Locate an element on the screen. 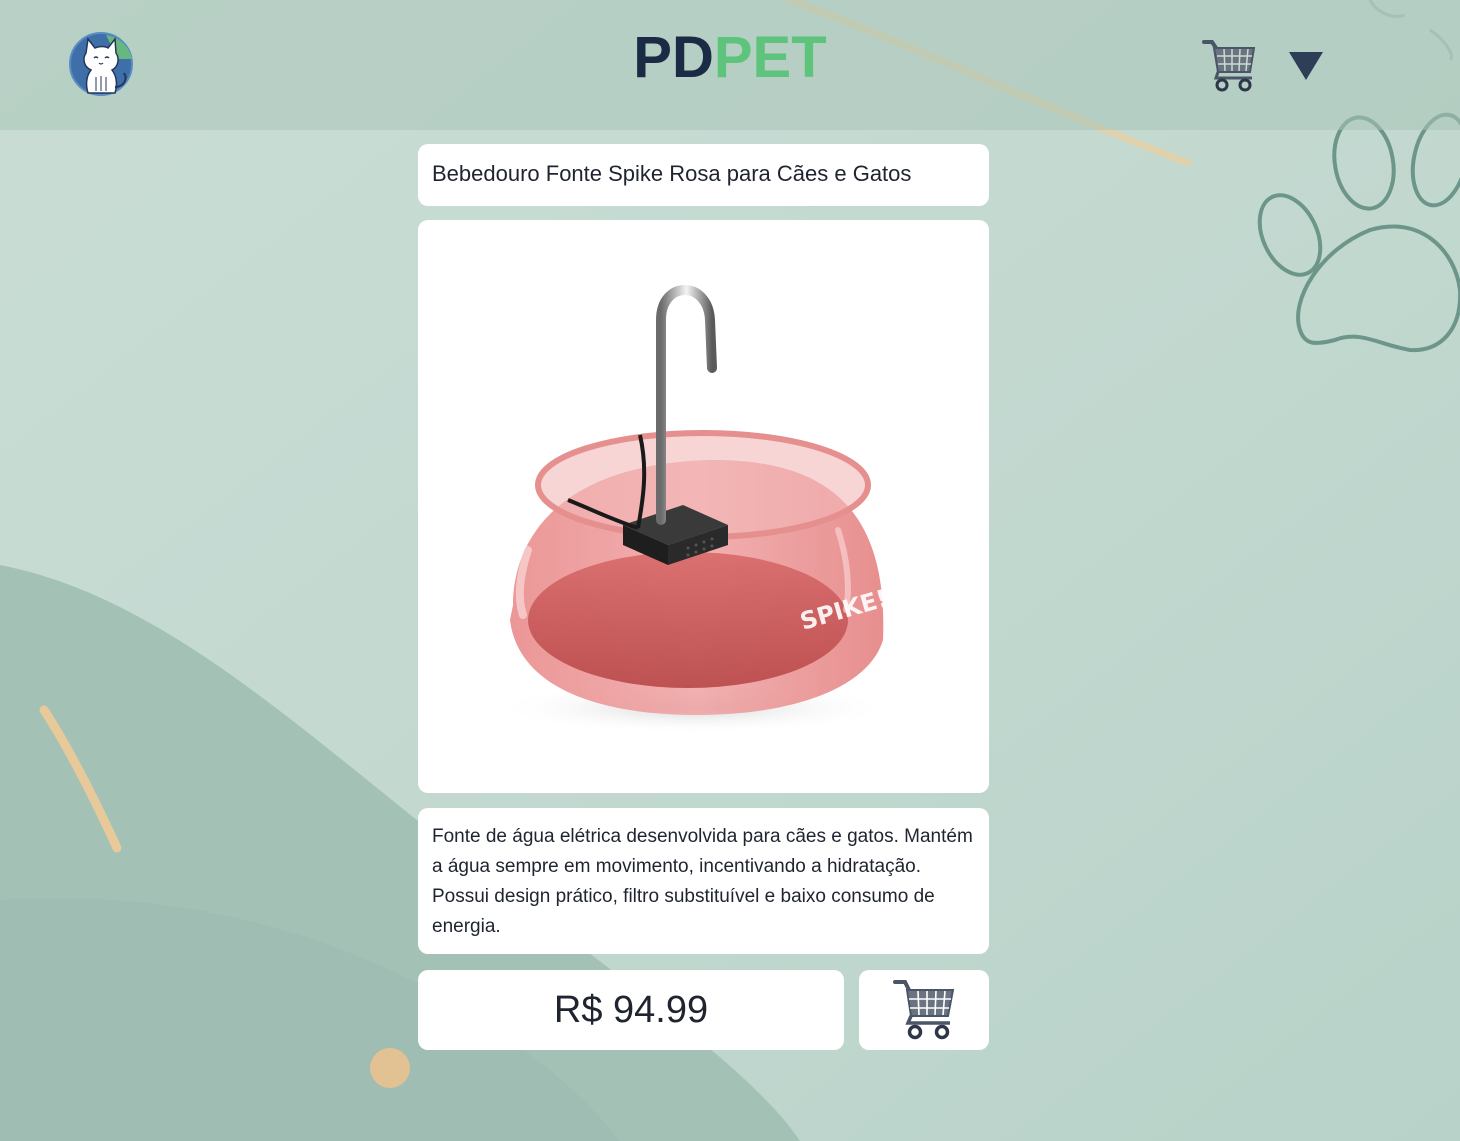 The width and height of the screenshot is (1460, 1141). add-to-cart-button is located at coordinates (924, 1010).